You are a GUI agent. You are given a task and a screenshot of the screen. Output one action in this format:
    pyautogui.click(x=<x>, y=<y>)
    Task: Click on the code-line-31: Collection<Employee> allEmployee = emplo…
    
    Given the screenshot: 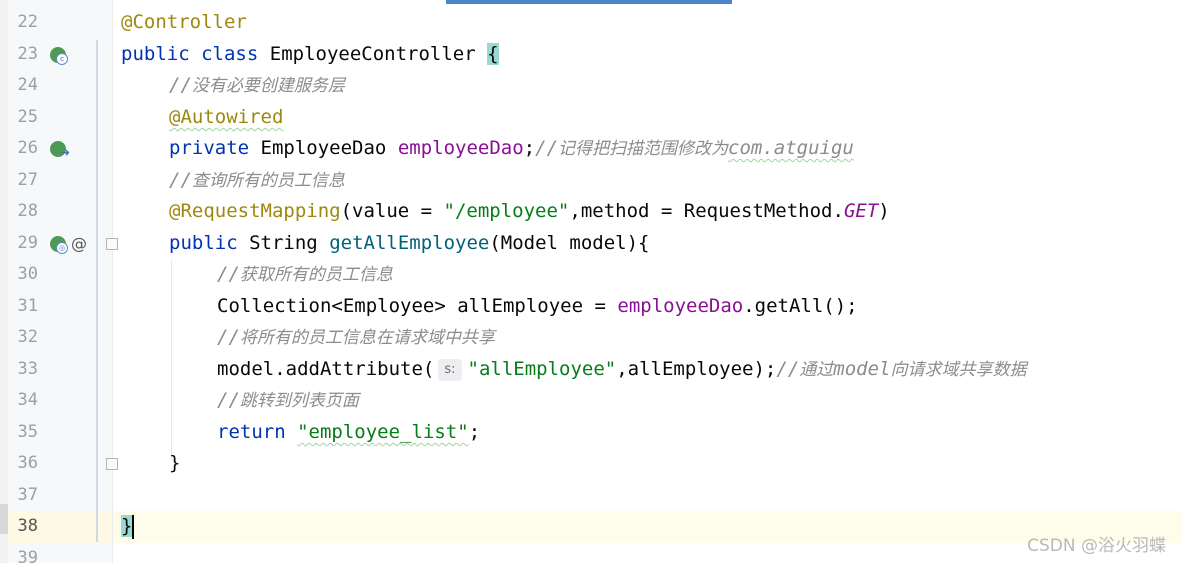 What is the action you would take?
    pyautogui.click(x=537, y=306)
    